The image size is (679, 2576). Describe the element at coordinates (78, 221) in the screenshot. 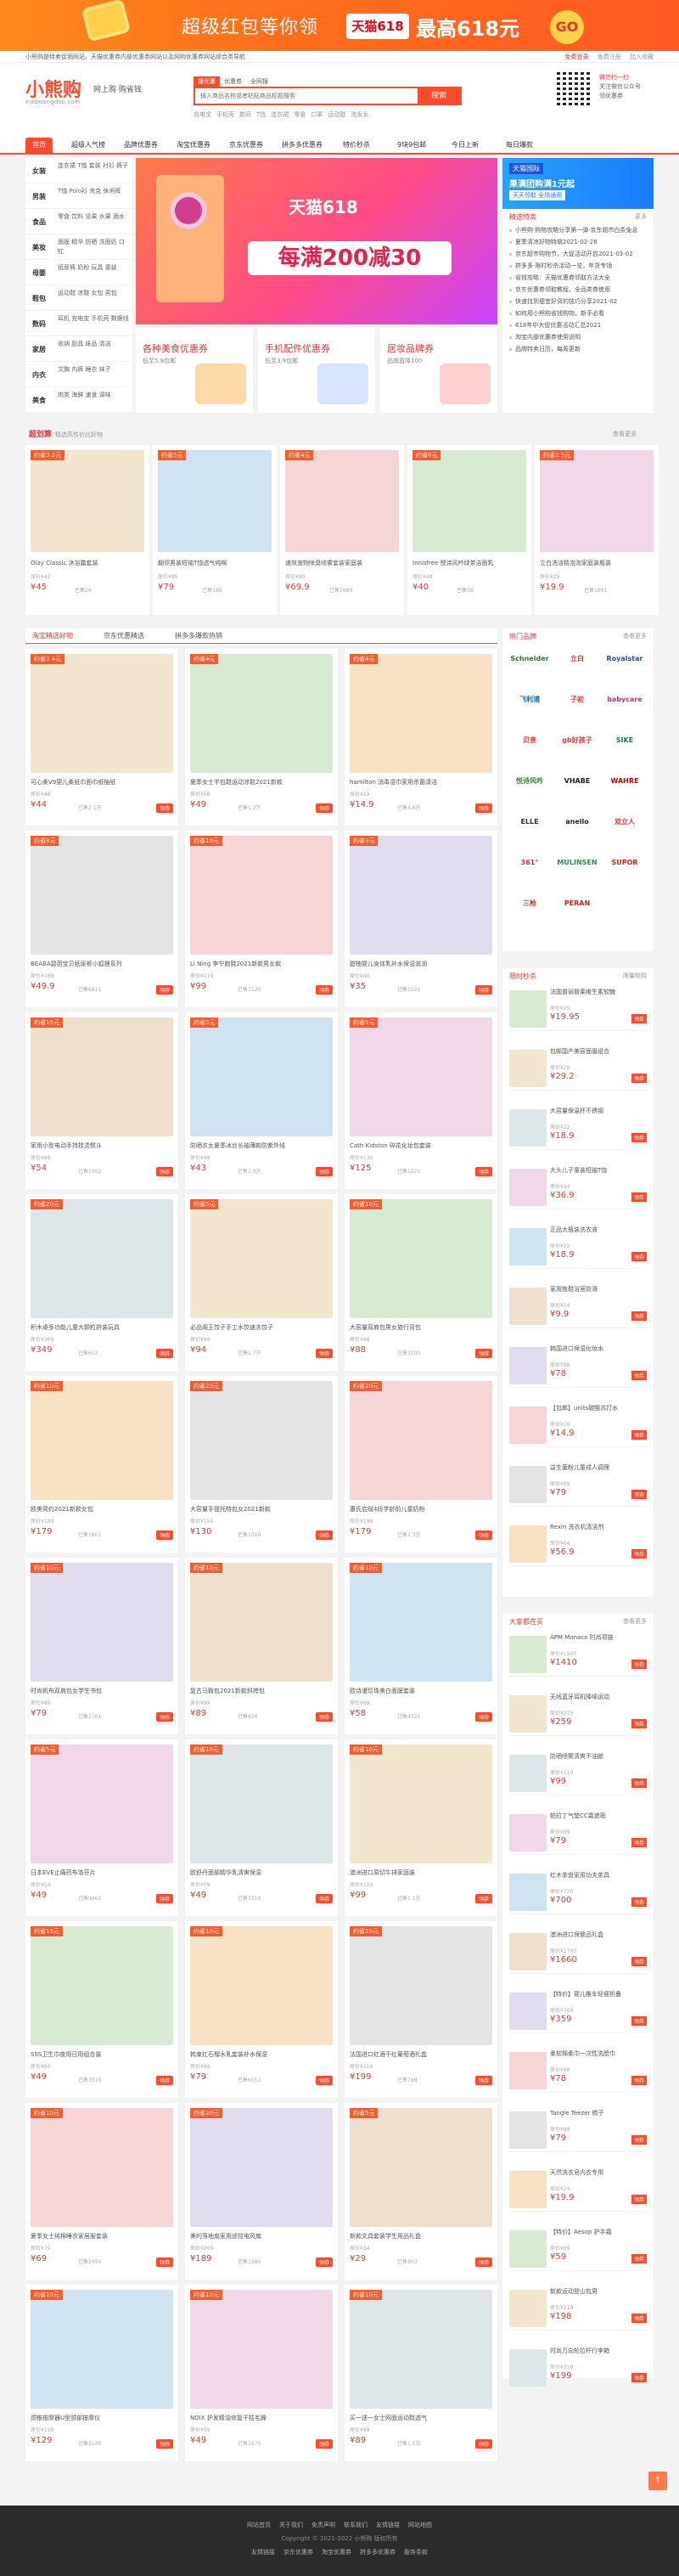

I see `category-row: 食品 零食 饮料 坚果 水果 酒水` at that location.